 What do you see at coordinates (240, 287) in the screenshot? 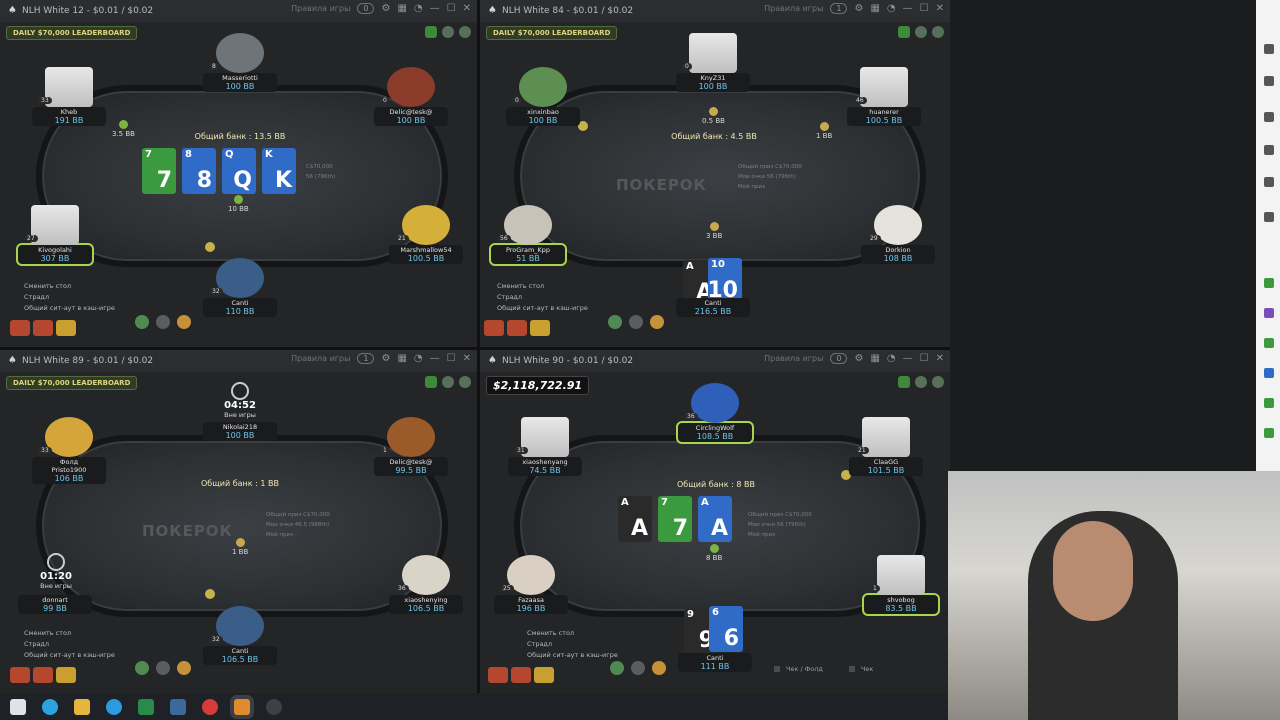
I see `hero-seat: 32 Canti 110 BB` at bounding box center [240, 287].